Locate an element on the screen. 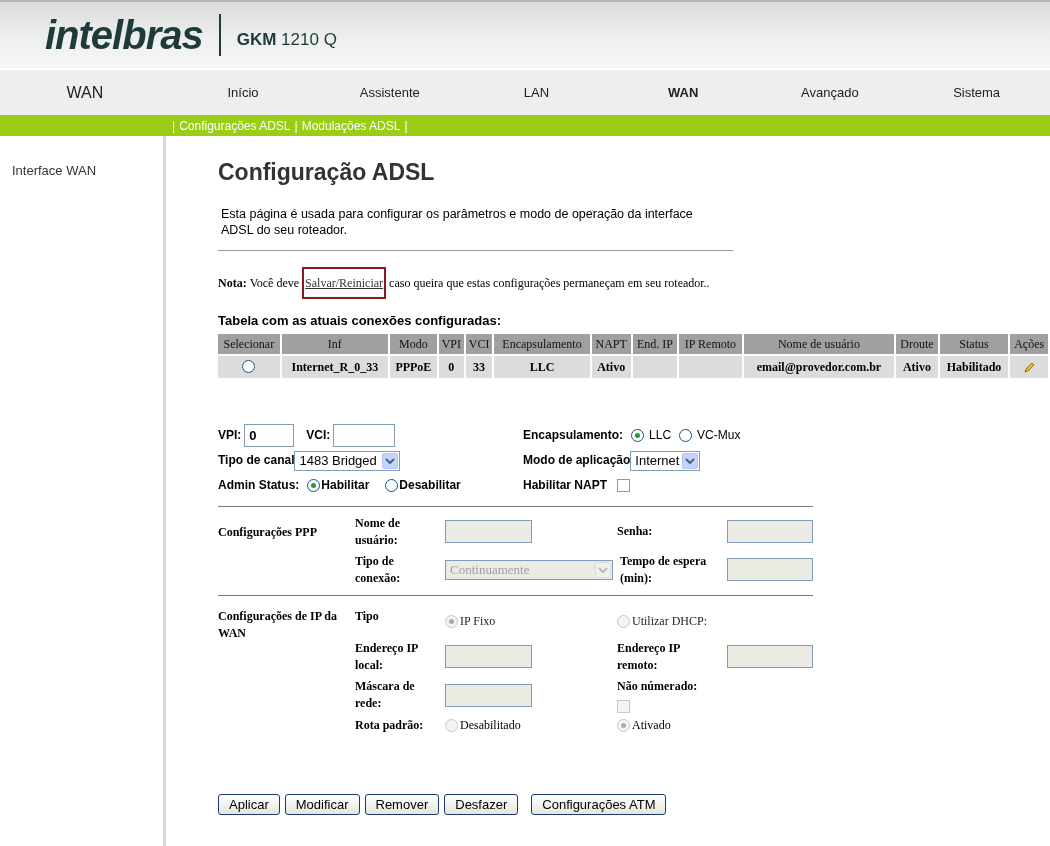 Image resolution: width=1050 pixels, height=846 pixels. option-label: VC-Mux is located at coordinates (719, 435).